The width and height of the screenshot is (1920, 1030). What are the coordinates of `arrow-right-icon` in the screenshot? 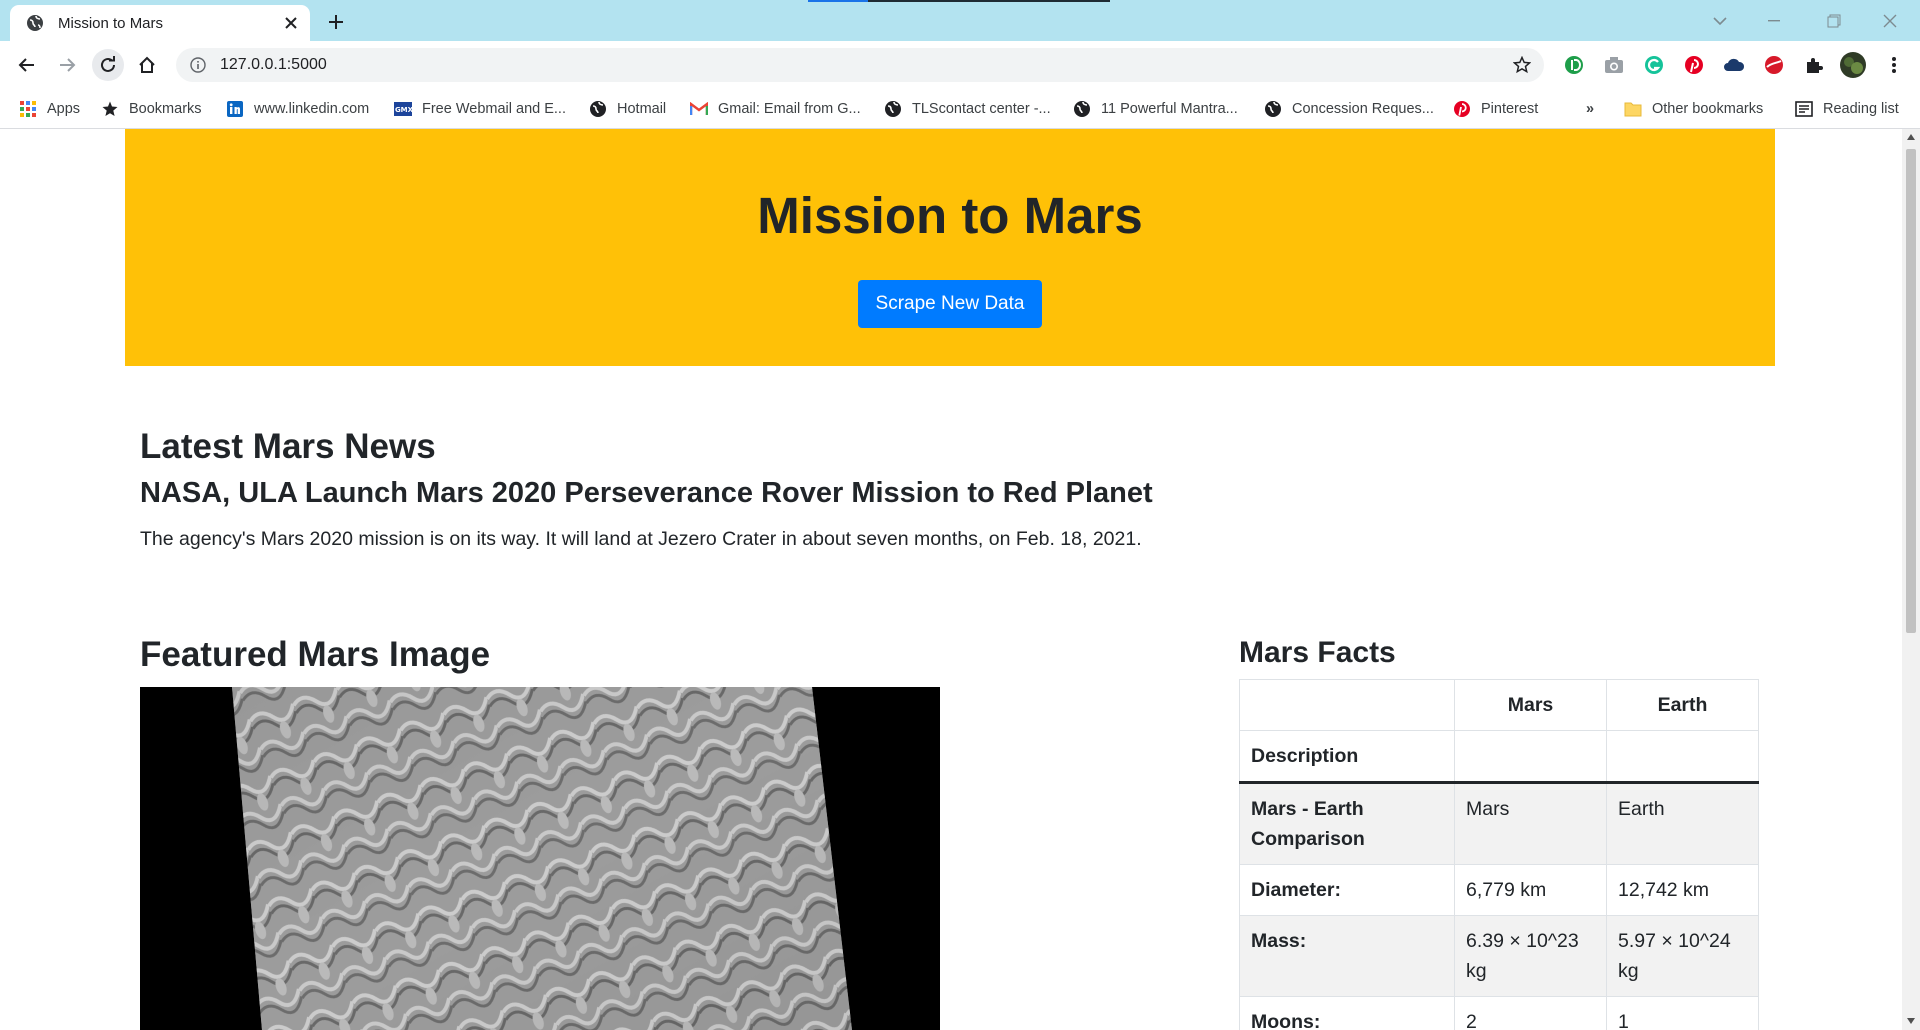 It's located at (68, 65).